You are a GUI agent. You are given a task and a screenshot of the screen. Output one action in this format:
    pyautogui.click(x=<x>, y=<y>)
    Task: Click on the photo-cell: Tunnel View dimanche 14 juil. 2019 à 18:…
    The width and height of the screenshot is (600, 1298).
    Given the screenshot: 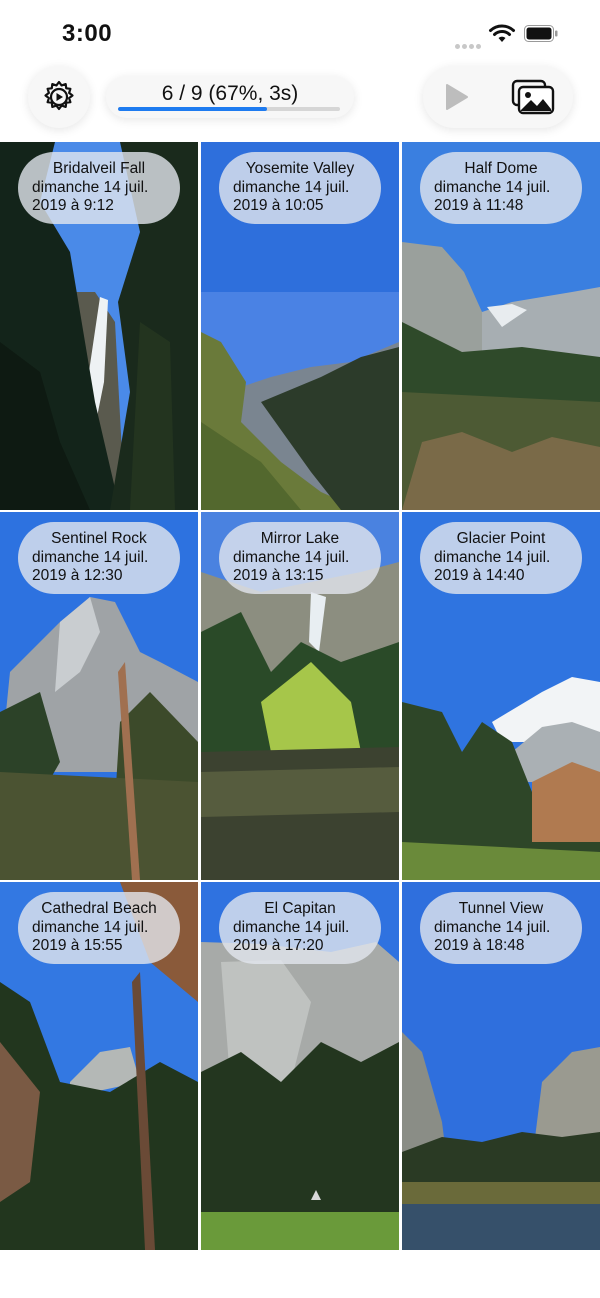 What is the action you would take?
    pyautogui.click(x=501, y=1066)
    